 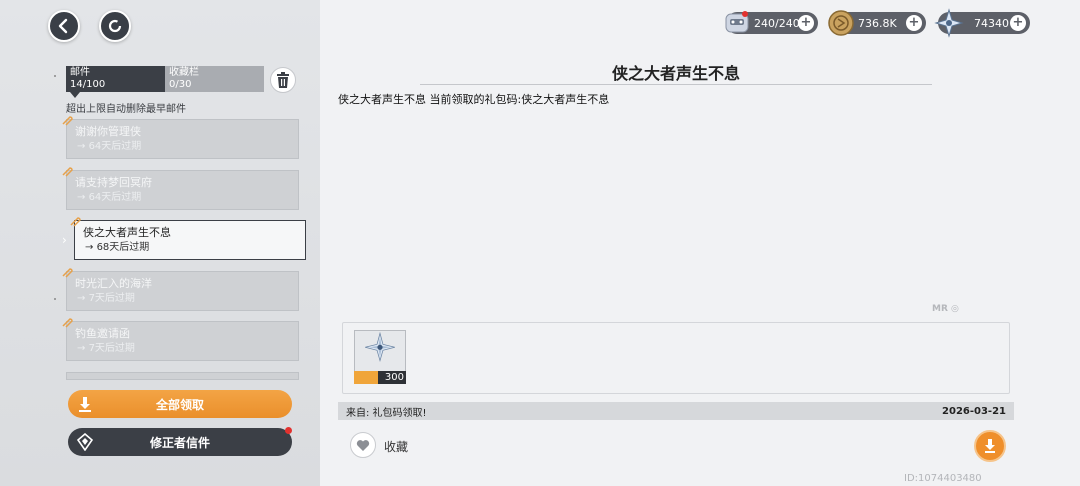 I want to click on mail-tabs: 邮件 14/100 收藏栏 0/30, so click(x=165, y=79).